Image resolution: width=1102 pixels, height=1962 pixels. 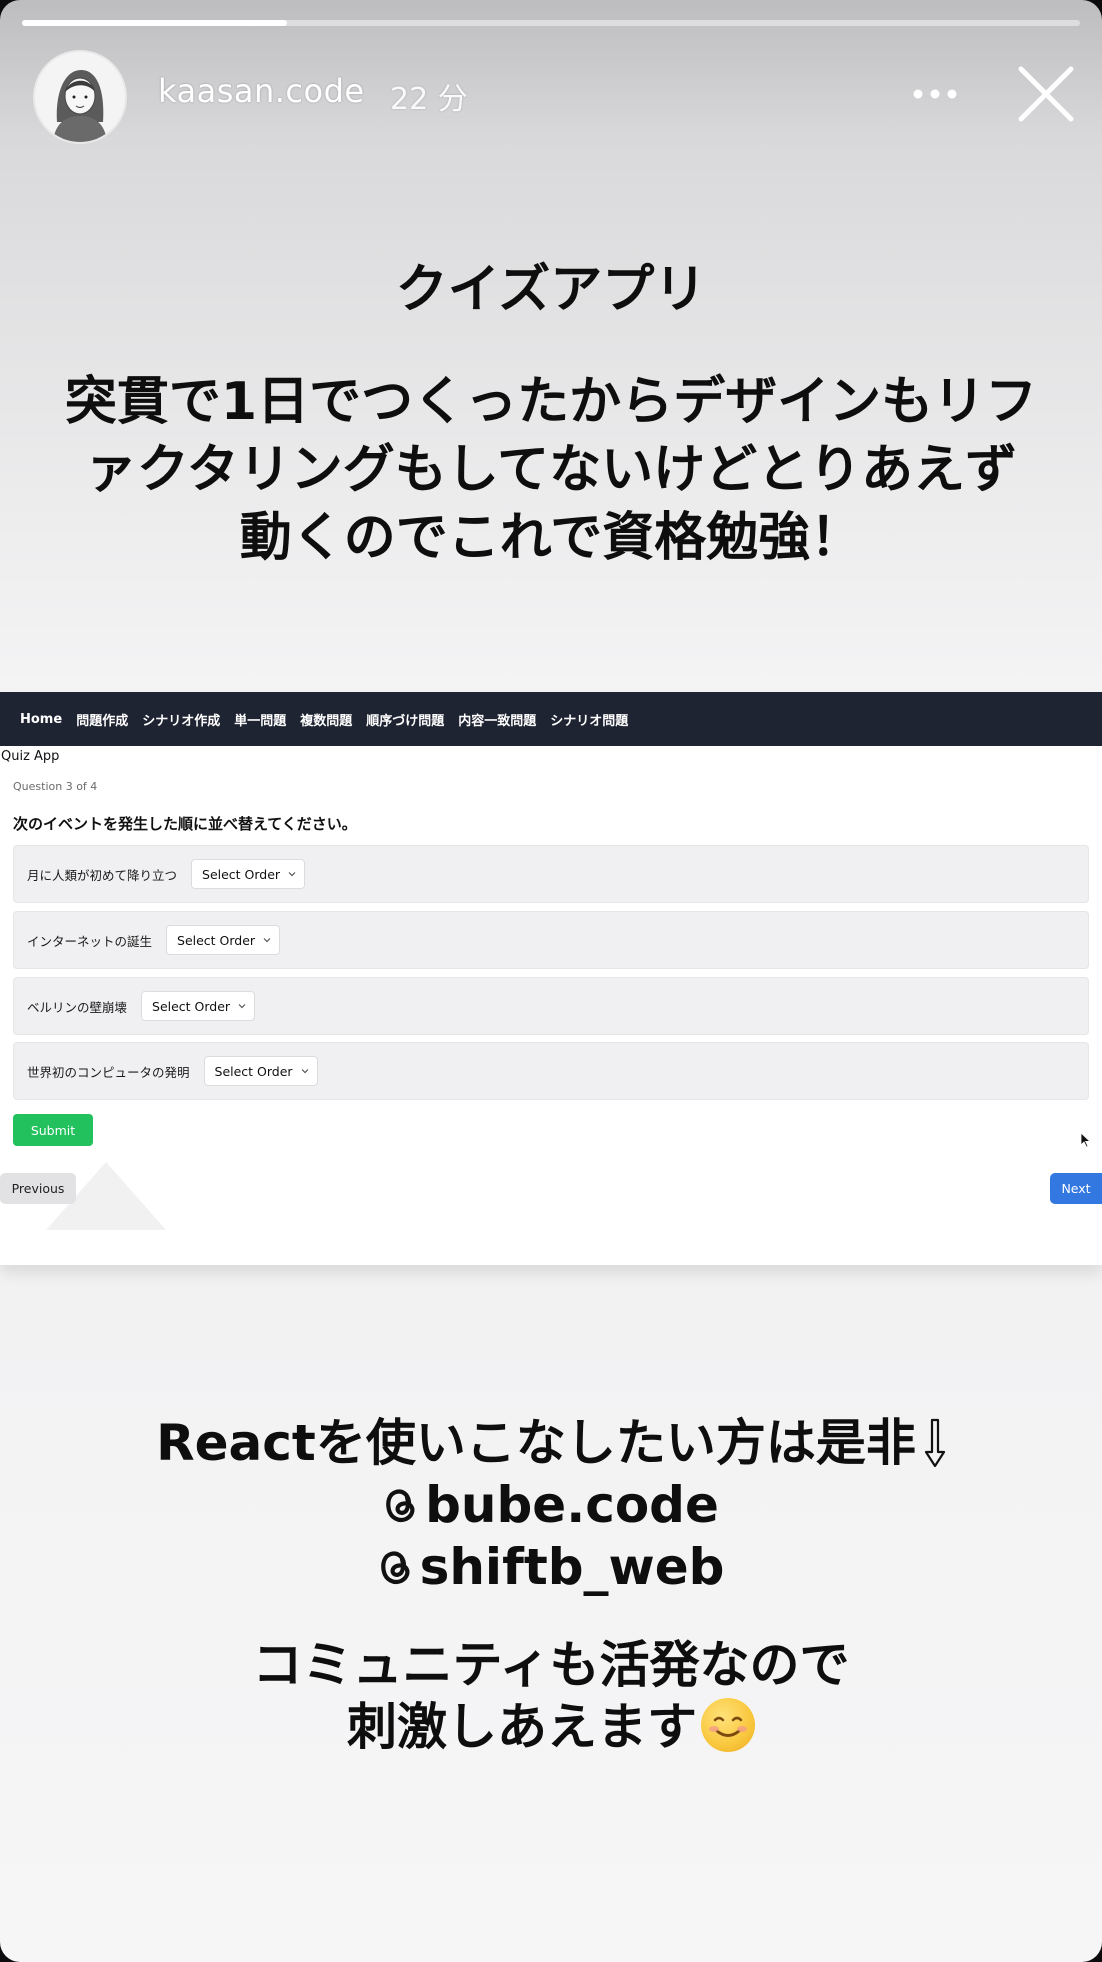 I want to click on caption-bottom-line: 刺激しあえます, so click(x=551, y=1727).